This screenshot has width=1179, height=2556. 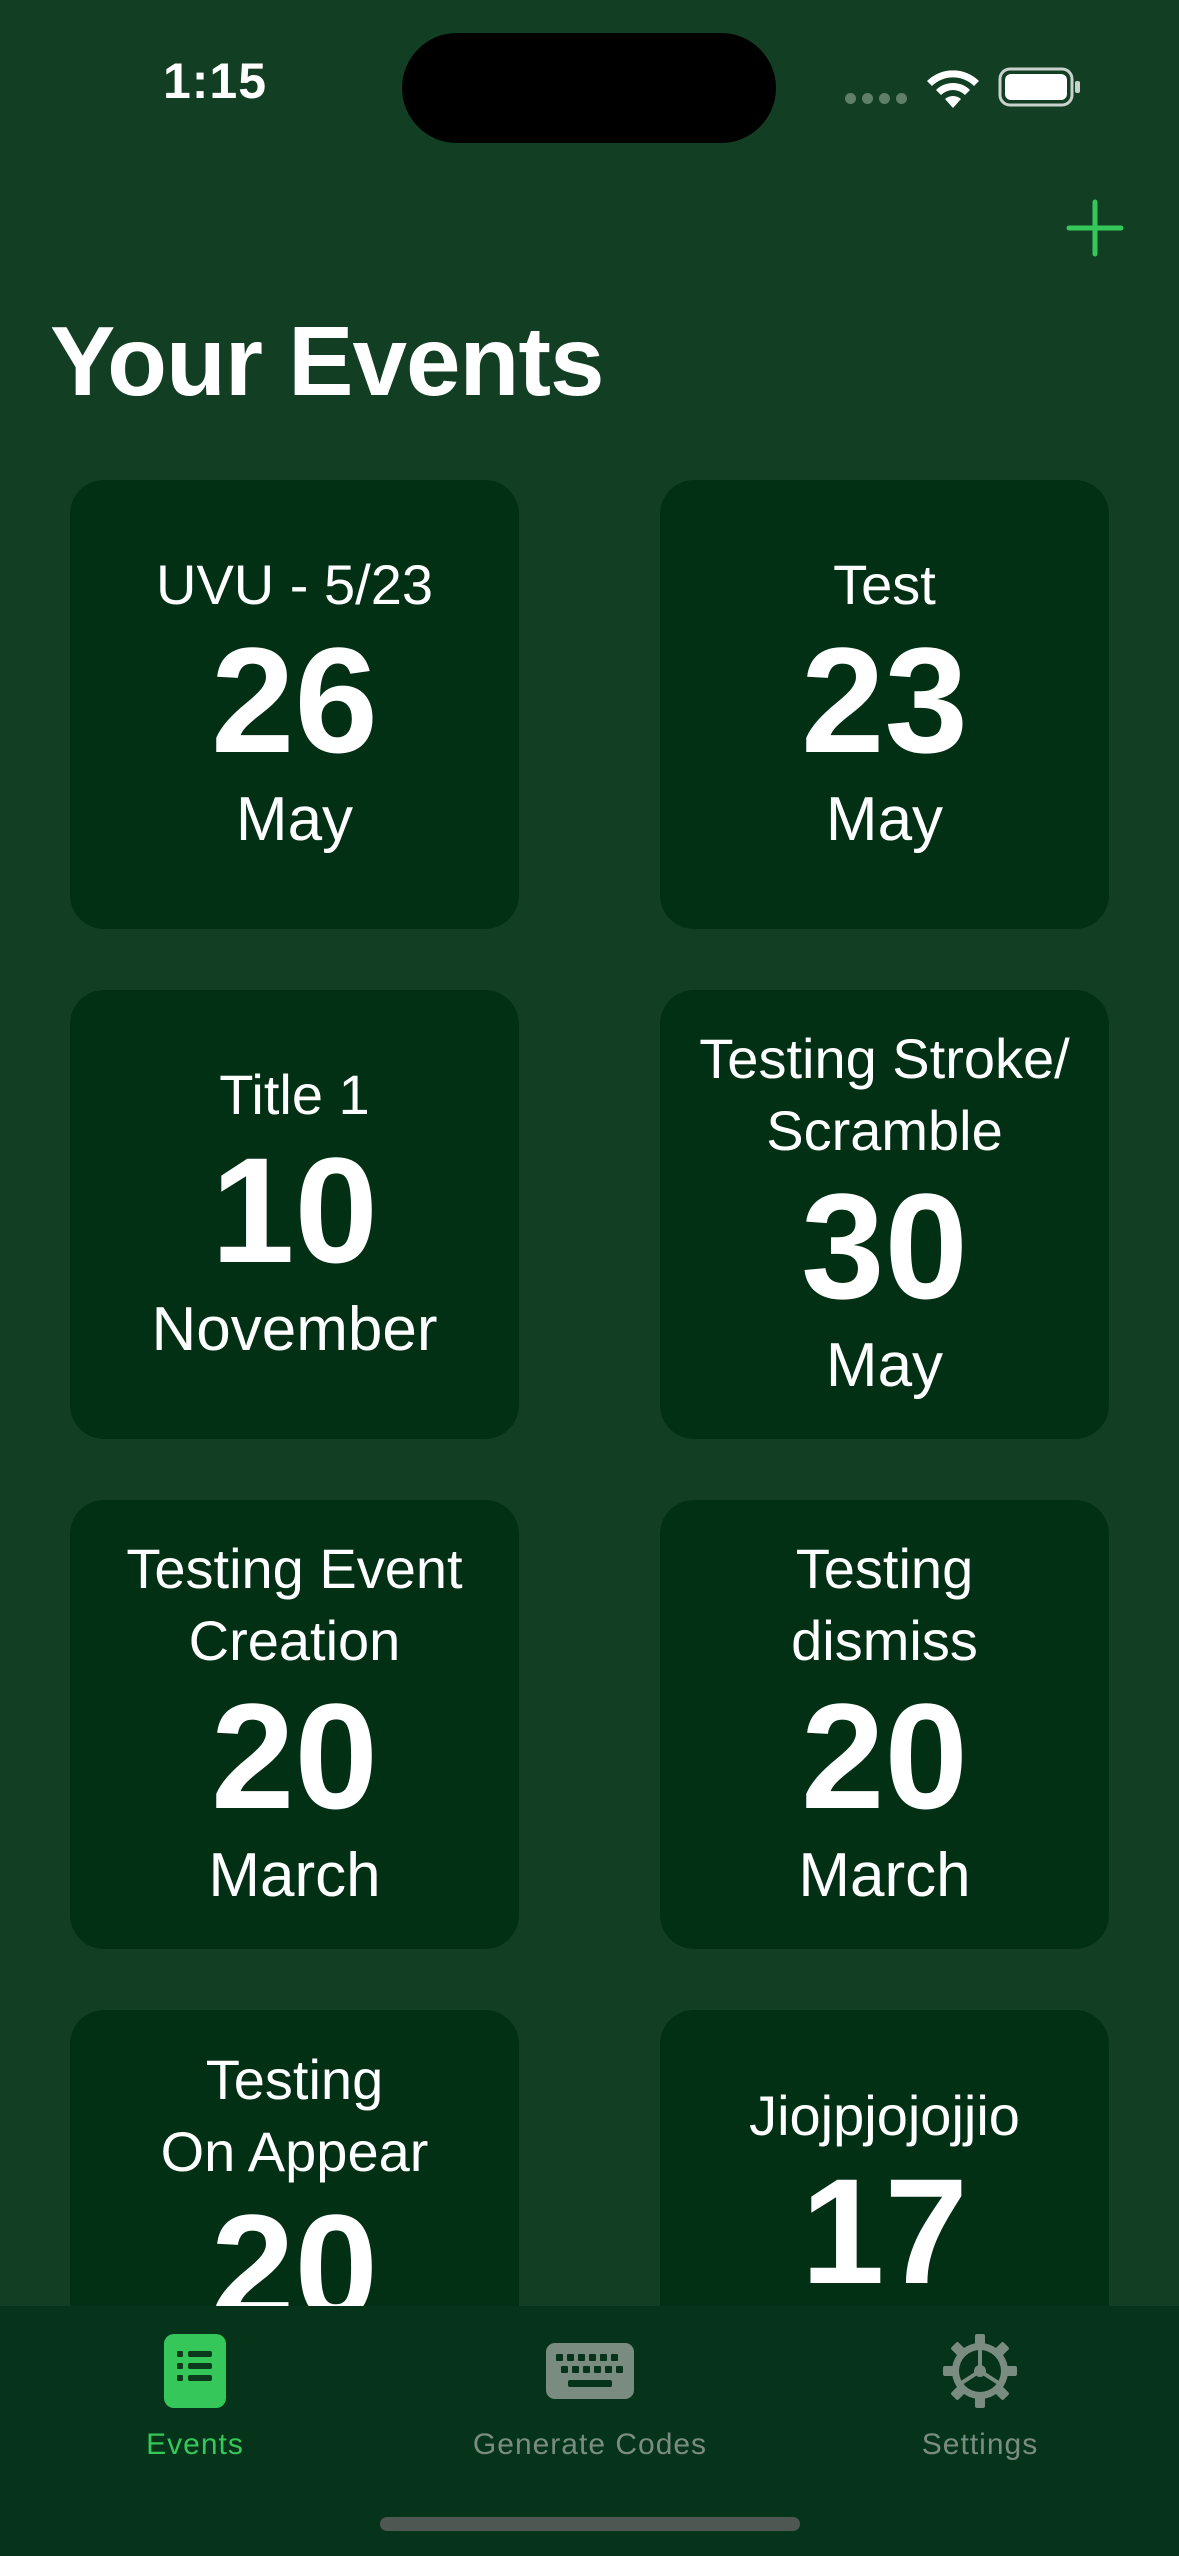 I want to click on event-day: 26, so click(x=294, y=699).